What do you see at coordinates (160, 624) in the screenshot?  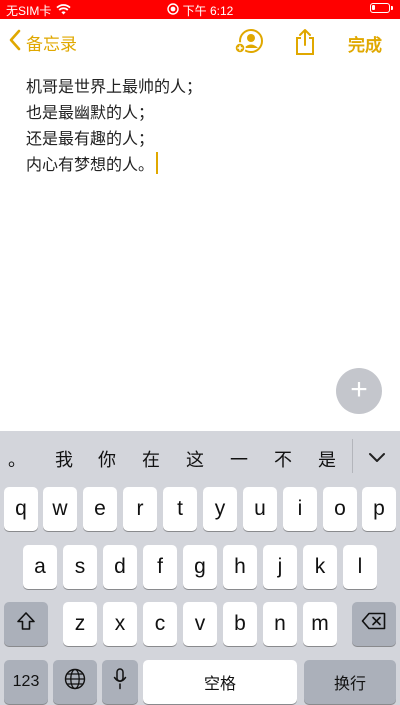 I see `key-c: c` at bounding box center [160, 624].